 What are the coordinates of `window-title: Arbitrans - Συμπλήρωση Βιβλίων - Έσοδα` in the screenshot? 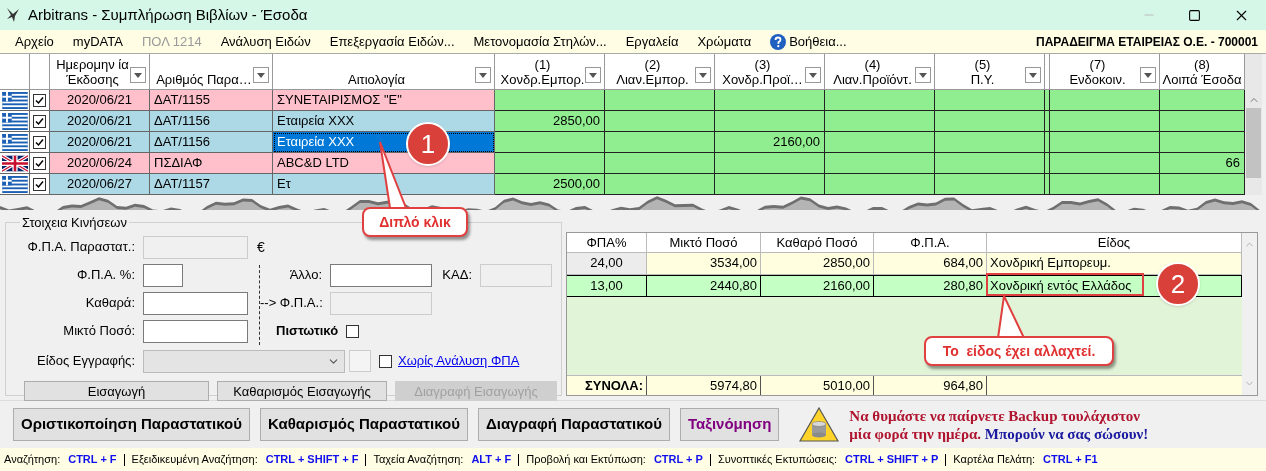 It's located at (168, 14).